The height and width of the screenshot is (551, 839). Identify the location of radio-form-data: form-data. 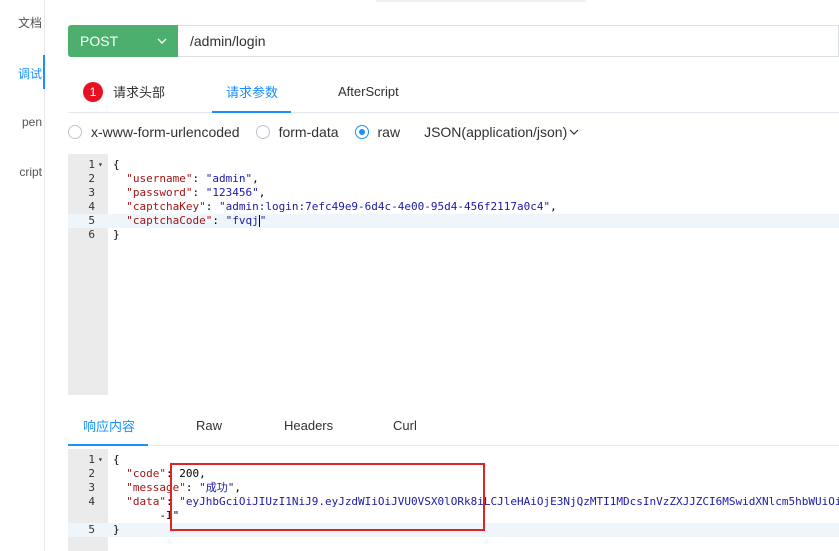
(297, 132).